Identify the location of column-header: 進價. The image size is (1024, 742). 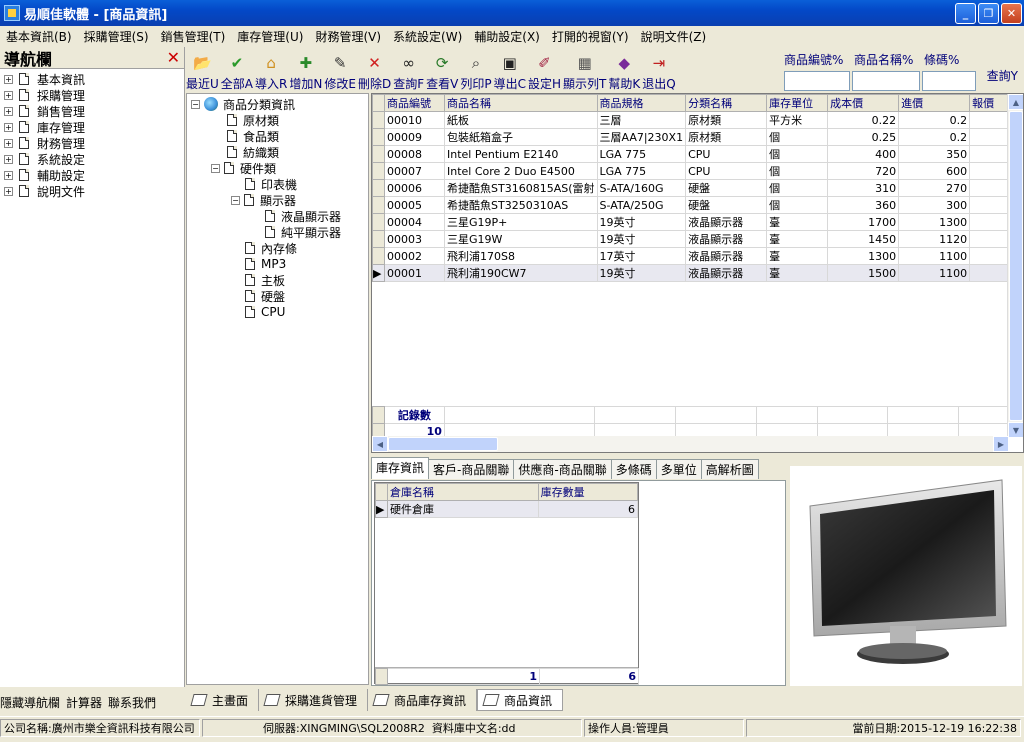
(934, 103).